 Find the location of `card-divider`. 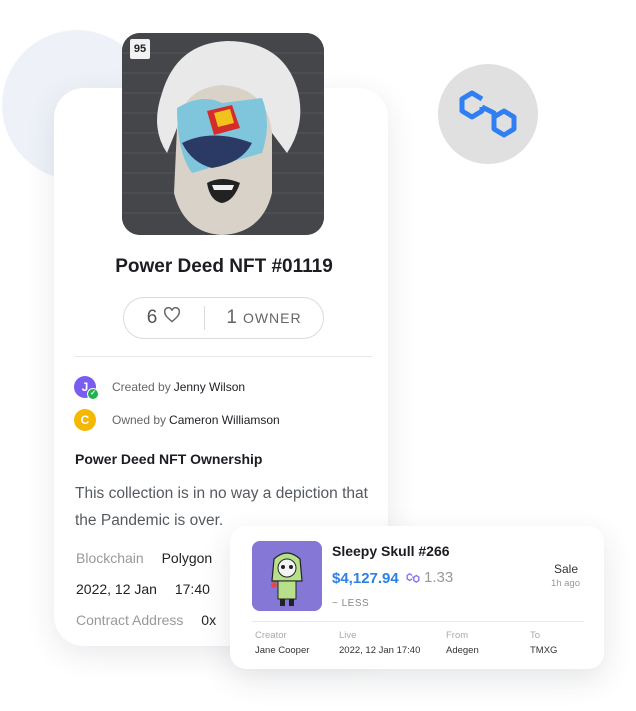

card-divider is located at coordinates (223, 356).